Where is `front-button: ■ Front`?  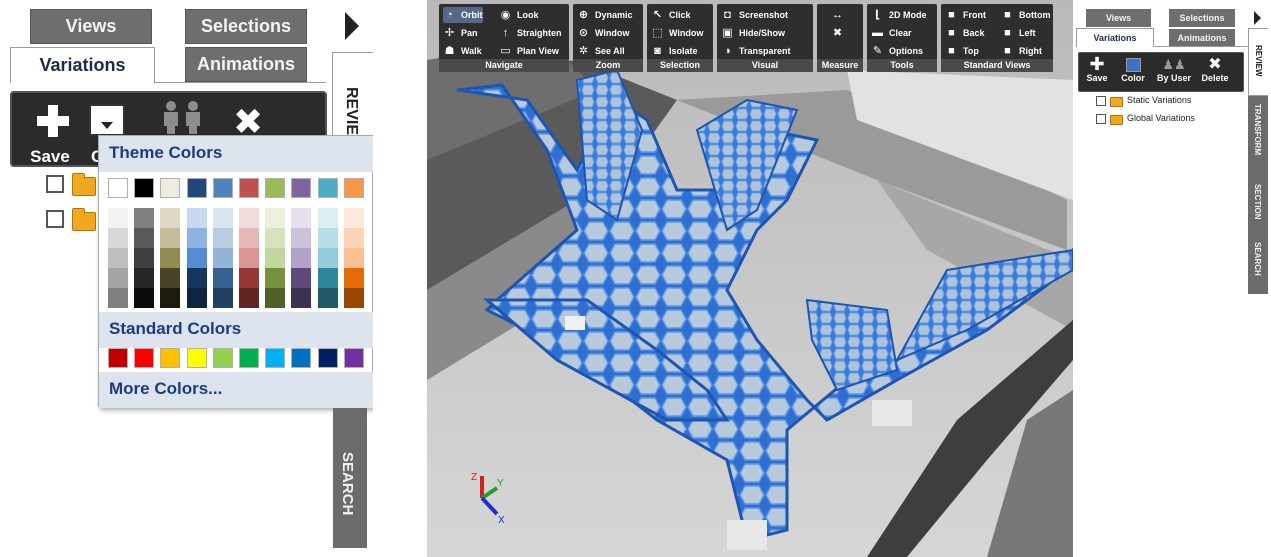
front-button: ■ Front is located at coordinates (965, 15).